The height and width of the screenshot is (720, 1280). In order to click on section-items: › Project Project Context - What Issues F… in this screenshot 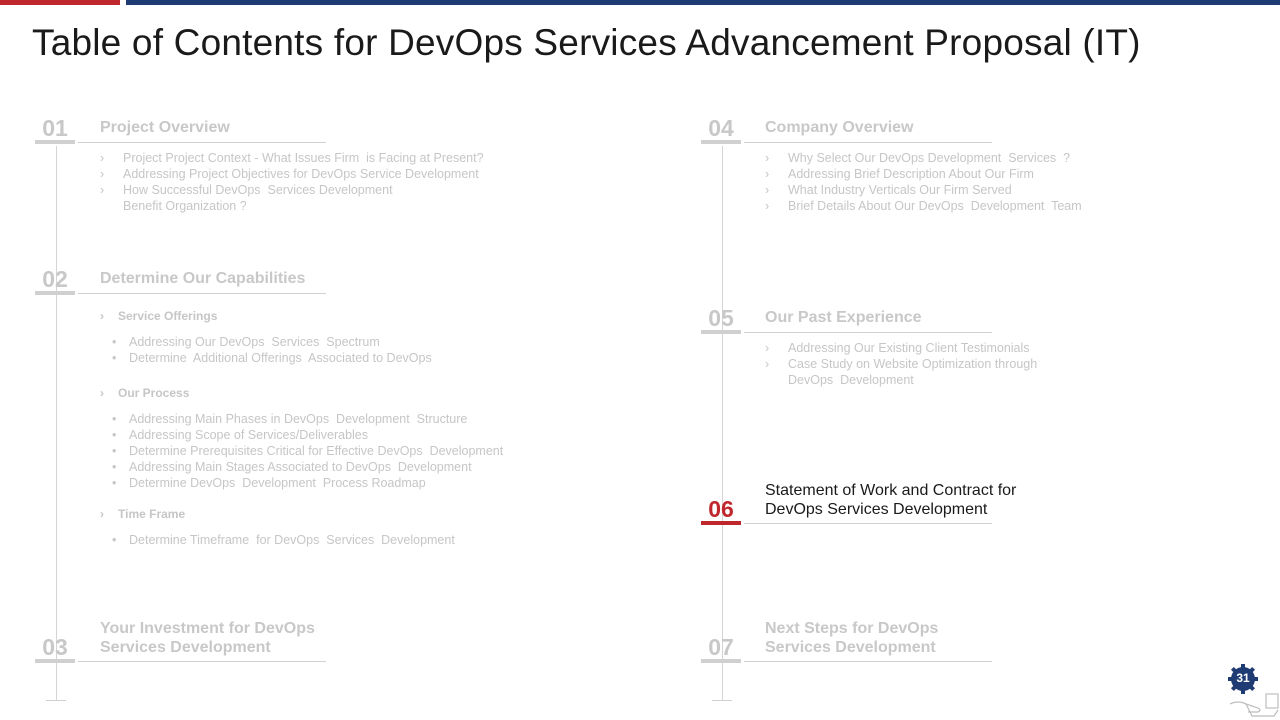, I will do `click(320, 182)`.